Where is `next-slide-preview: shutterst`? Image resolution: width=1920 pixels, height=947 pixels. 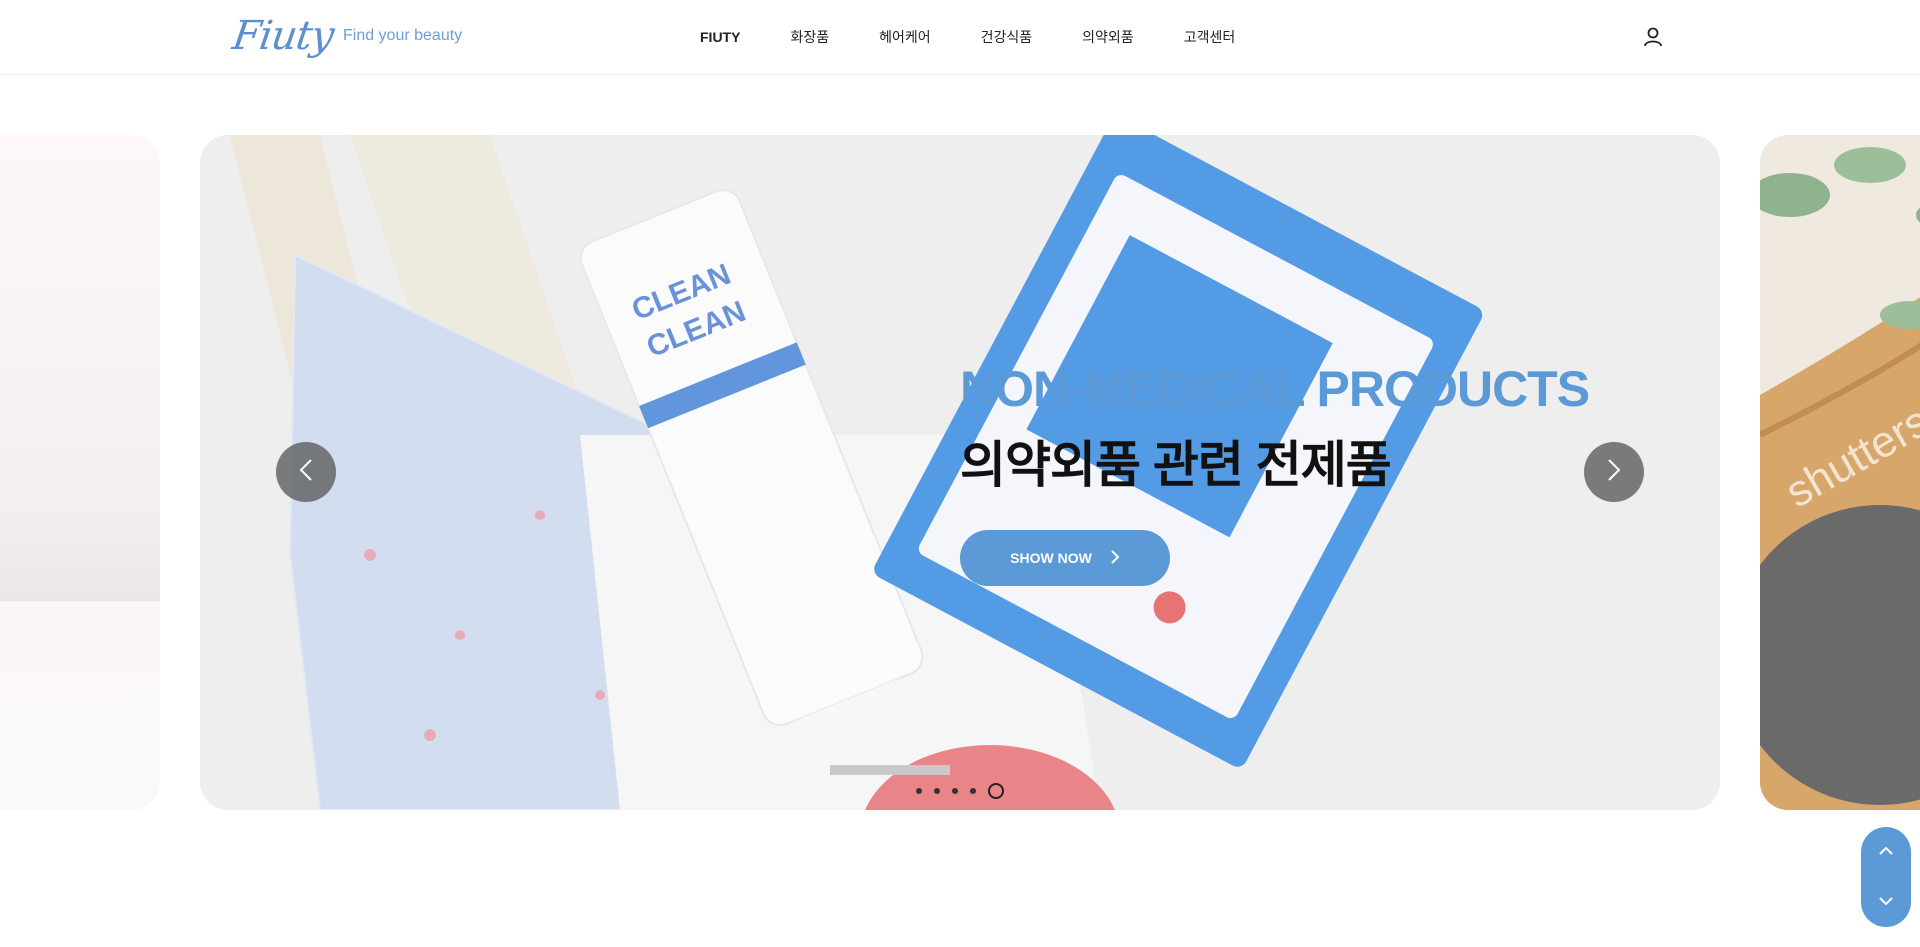 next-slide-preview: shutterst is located at coordinates (1840, 472).